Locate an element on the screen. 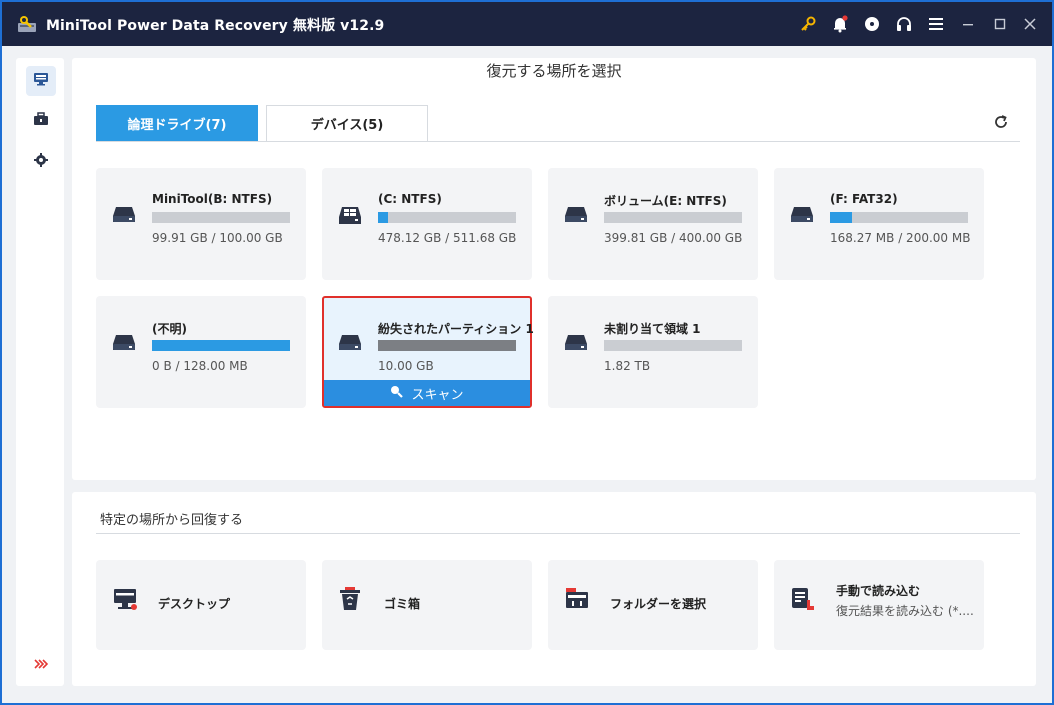  bell-icon is located at coordinates (840, 24).